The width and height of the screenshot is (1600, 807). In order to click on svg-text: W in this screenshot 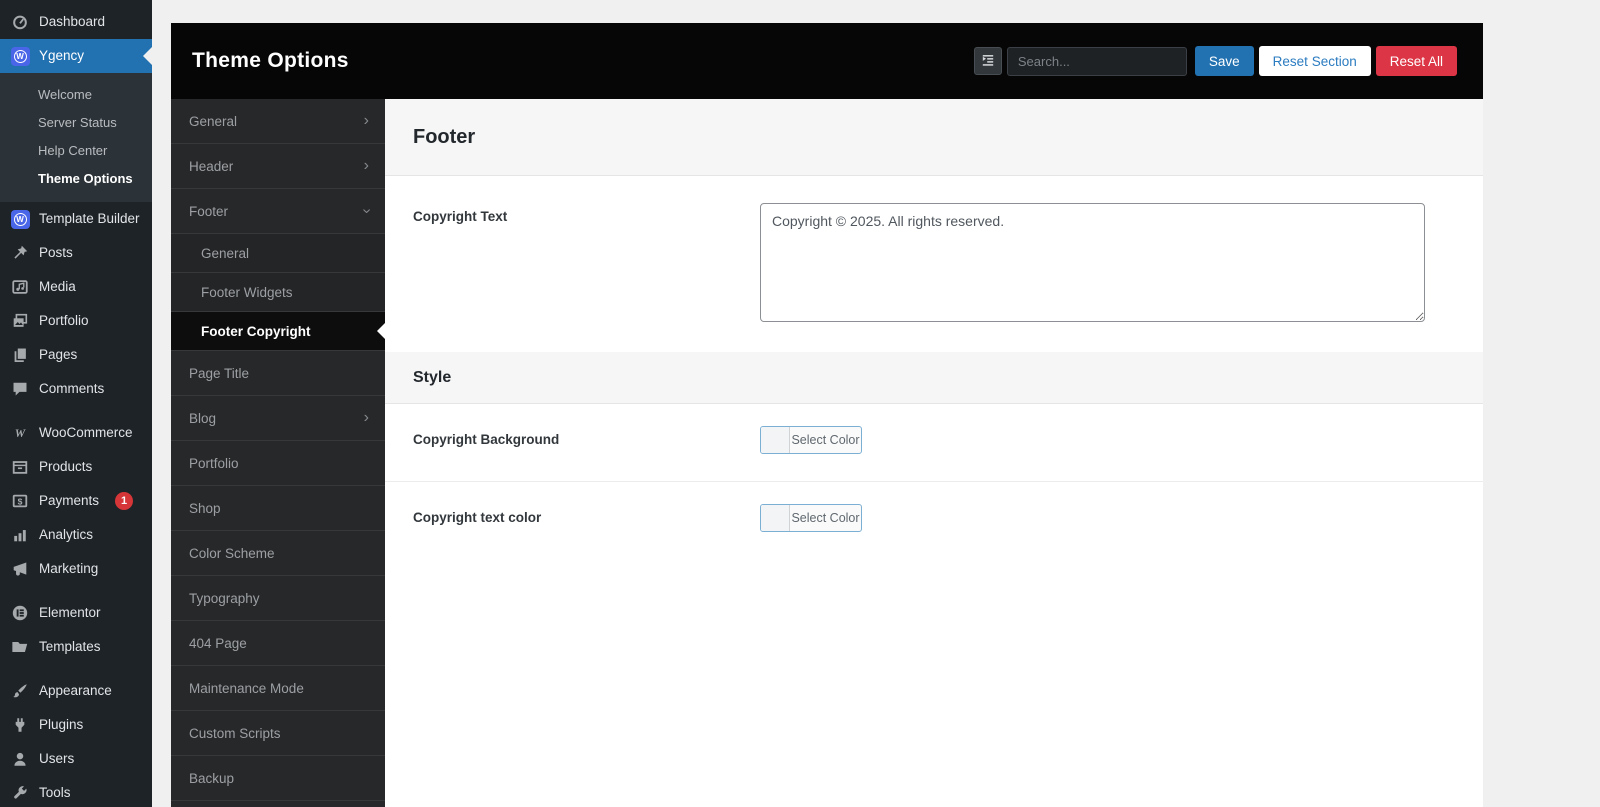, I will do `click(21, 433)`.